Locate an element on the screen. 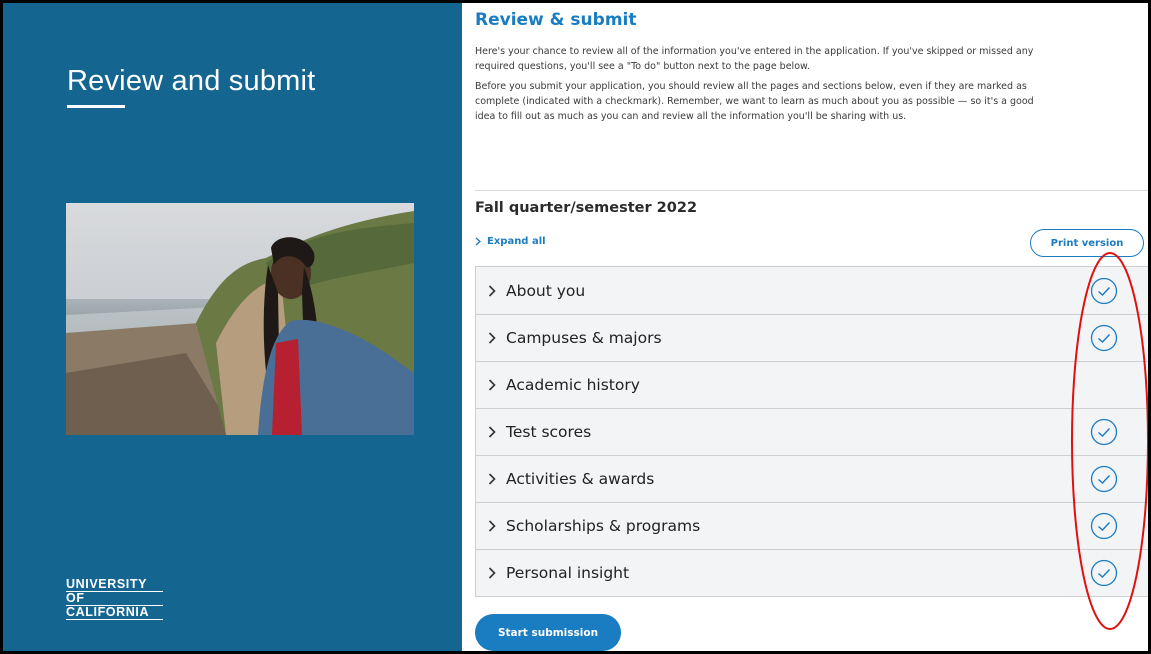 This screenshot has height=654, width=1151. logo-word: CALIFORNIA is located at coordinates (108, 612).